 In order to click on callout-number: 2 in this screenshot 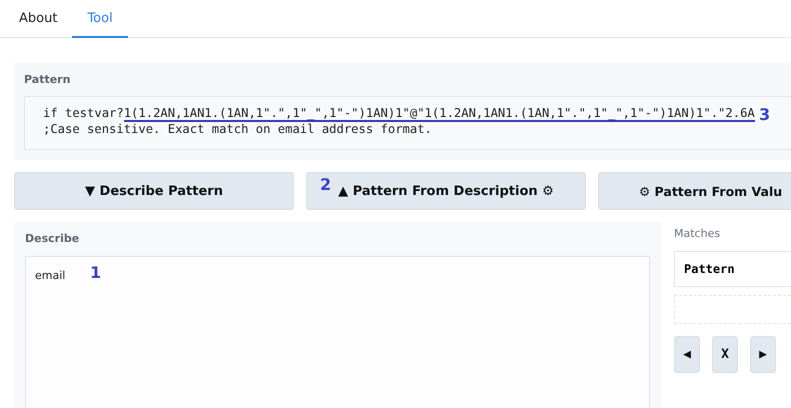, I will do `click(326, 184)`.